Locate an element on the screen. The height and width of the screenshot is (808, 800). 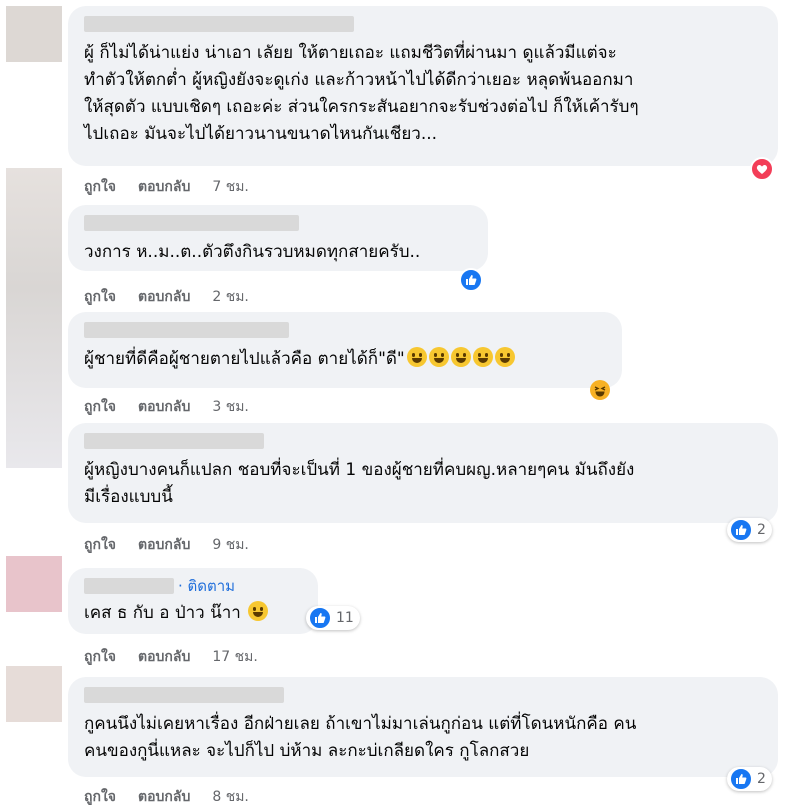
comment-time: 3 ชม. is located at coordinates (230, 407).